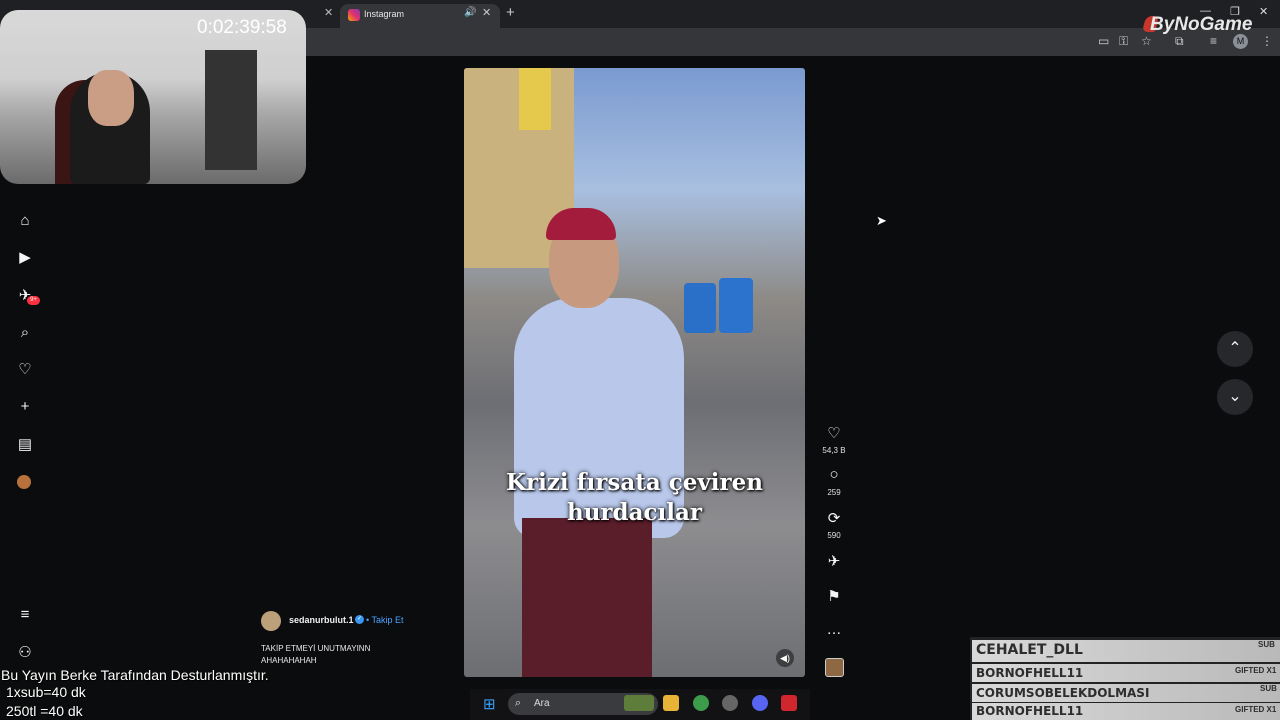  I want to click on repost-icon: ⟳, so click(834, 518).